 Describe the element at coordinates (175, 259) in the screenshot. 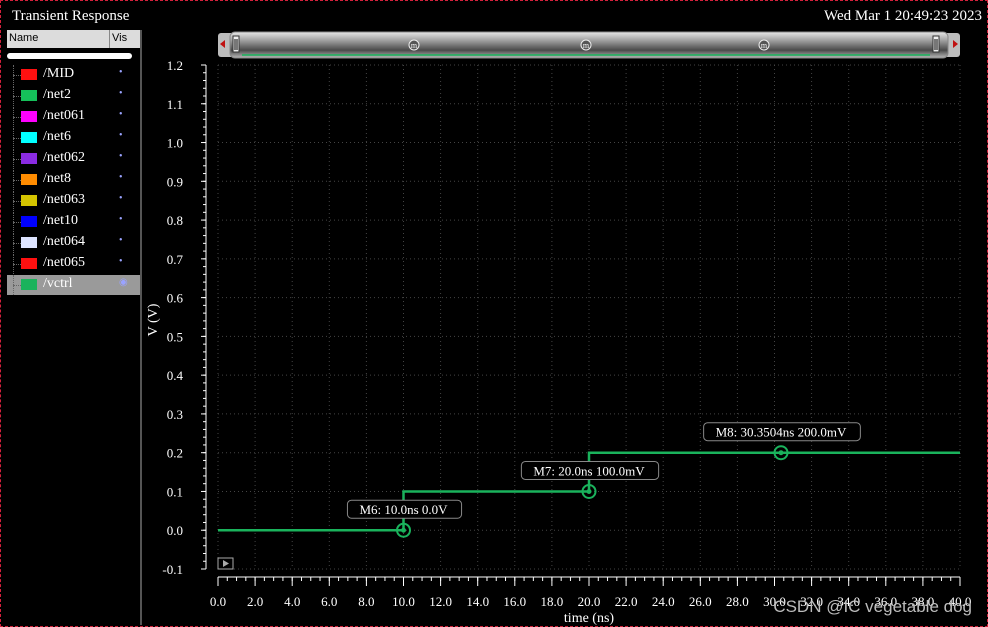

I see `y-tick-label: 0.7` at that location.